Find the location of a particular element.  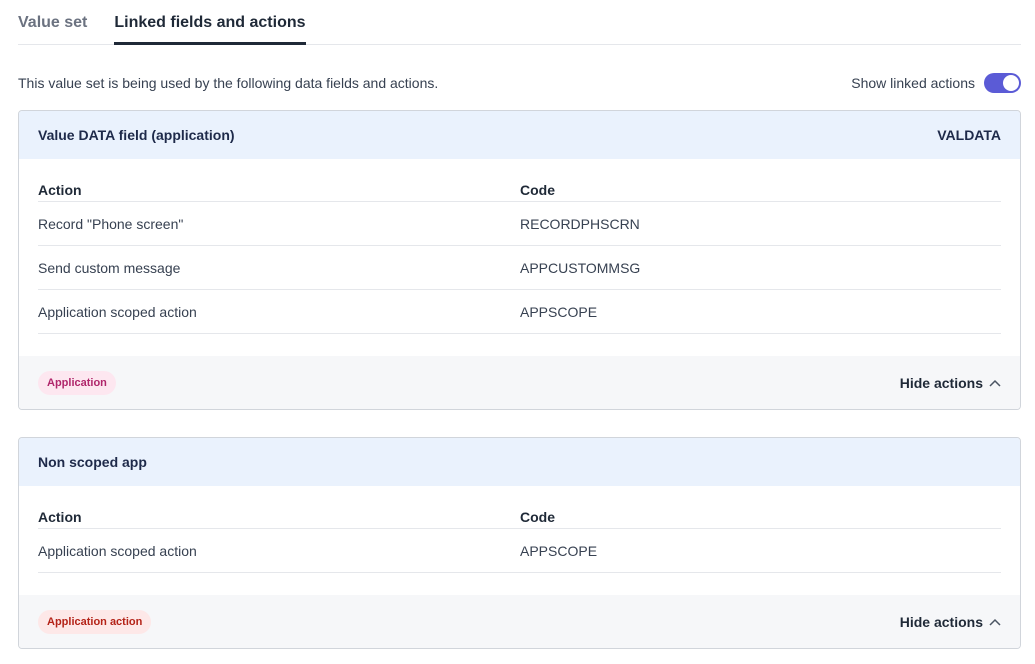

row-action: Send custom message is located at coordinates (109, 267).